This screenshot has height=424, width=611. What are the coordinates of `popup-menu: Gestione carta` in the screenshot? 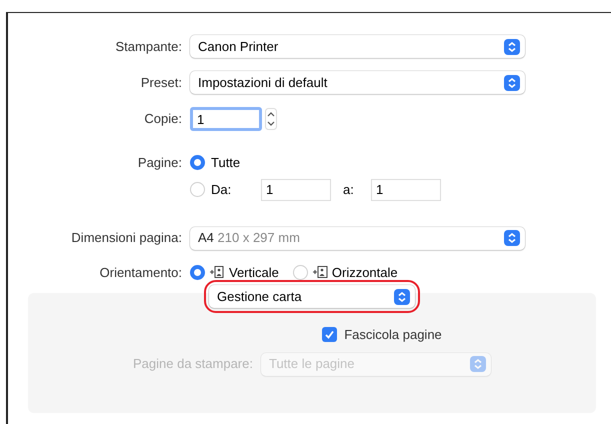 It's located at (312, 296).